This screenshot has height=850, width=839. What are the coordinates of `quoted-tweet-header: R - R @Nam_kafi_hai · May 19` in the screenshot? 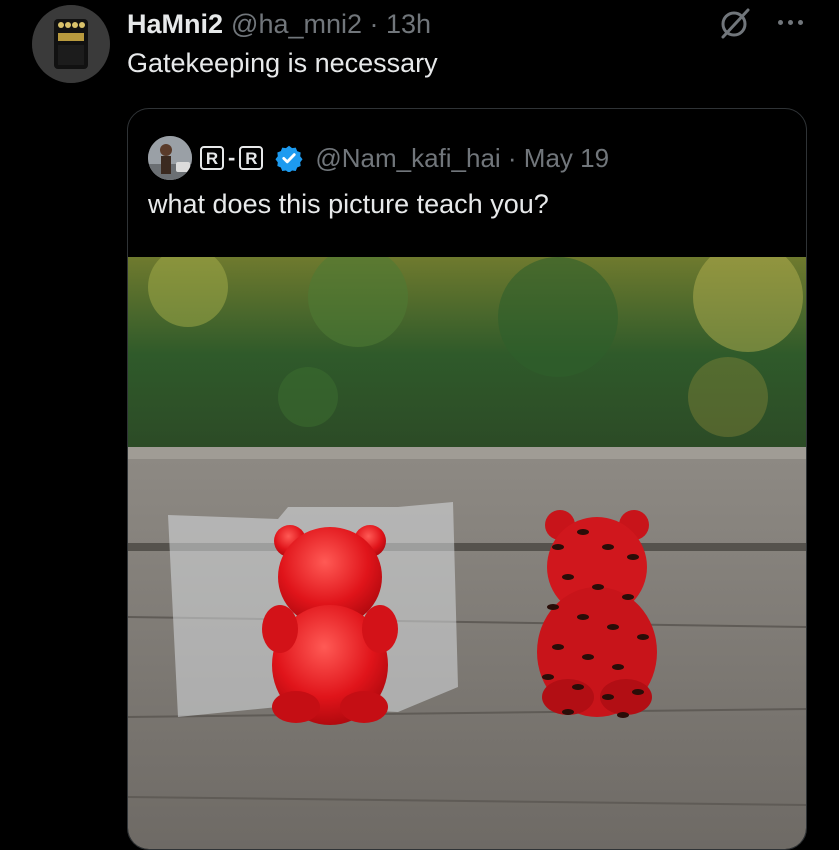 It's located at (378, 158).